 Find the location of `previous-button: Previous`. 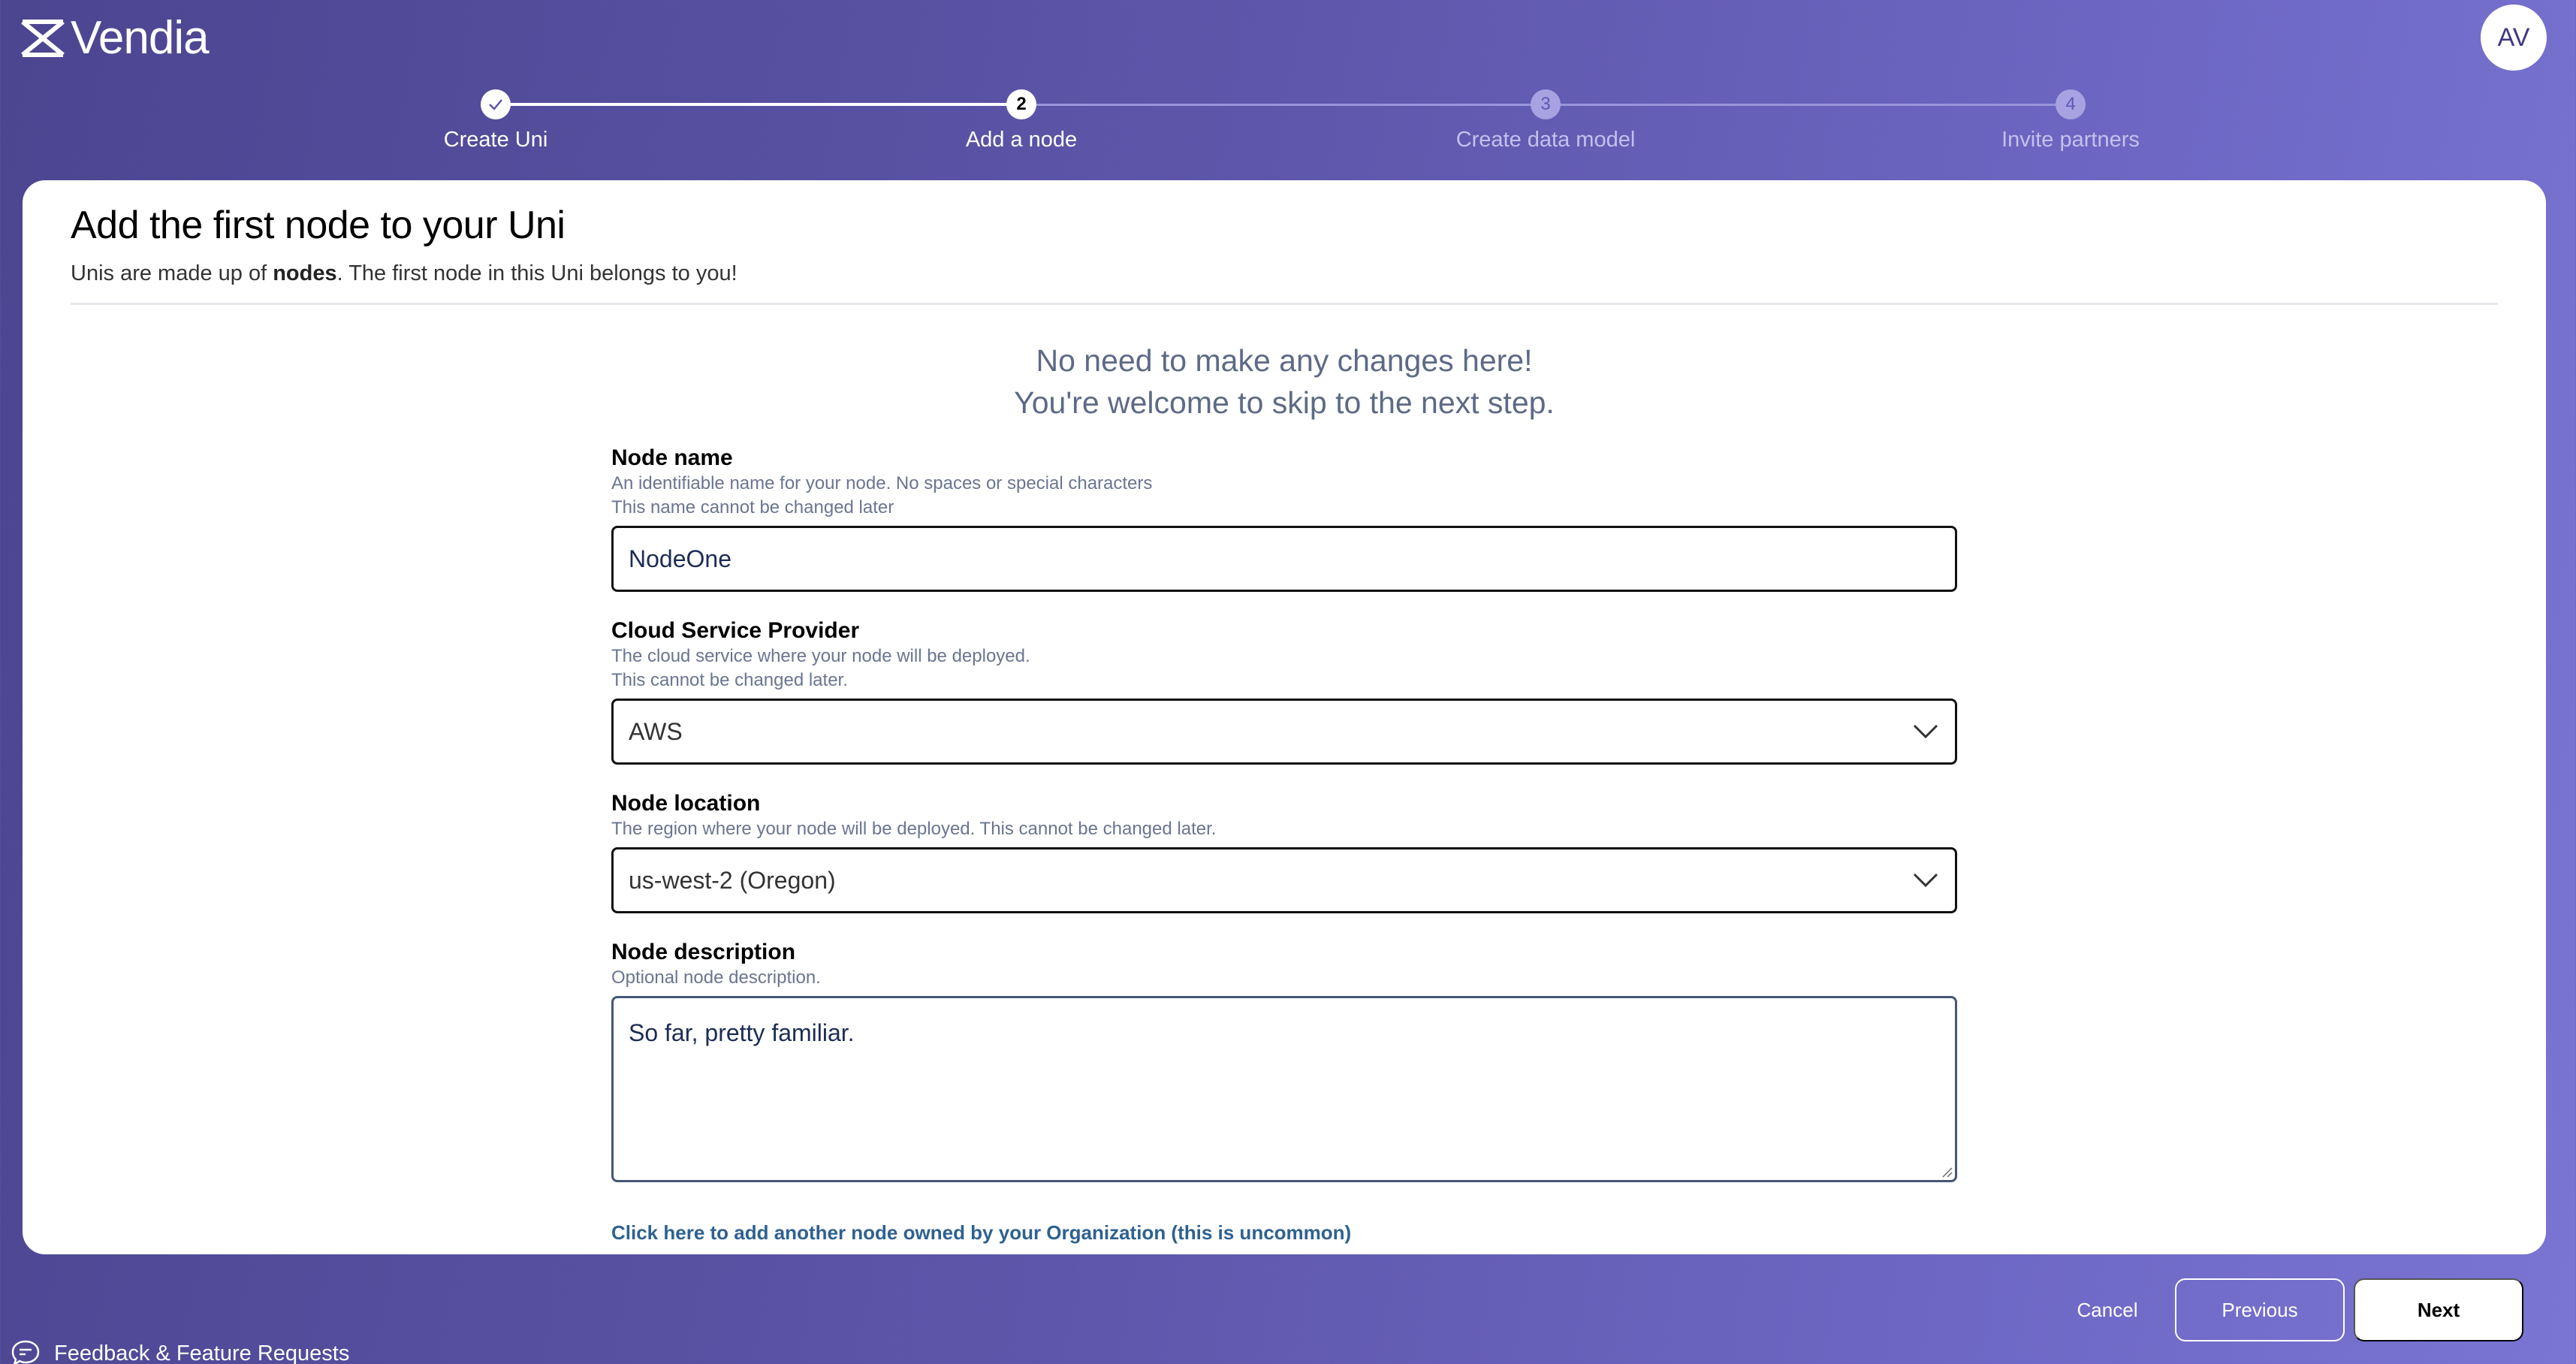

previous-button: Previous is located at coordinates (2260, 1309).